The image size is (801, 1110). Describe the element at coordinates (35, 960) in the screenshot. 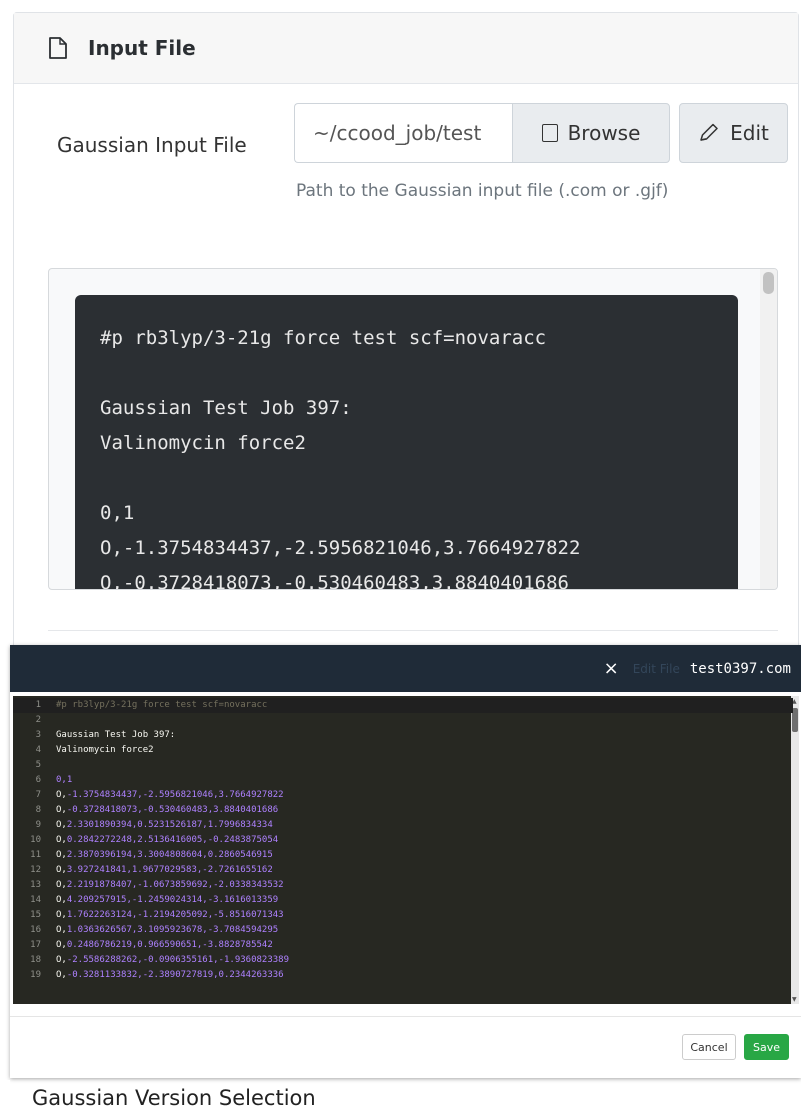

I see `line-number: 18` at that location.